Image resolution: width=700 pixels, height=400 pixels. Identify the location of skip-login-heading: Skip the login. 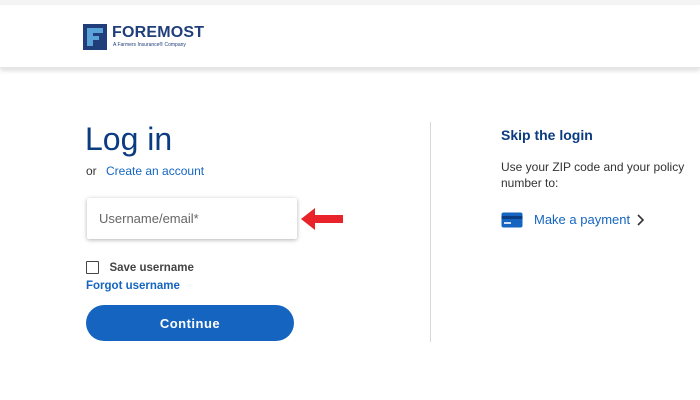
(547, 135).